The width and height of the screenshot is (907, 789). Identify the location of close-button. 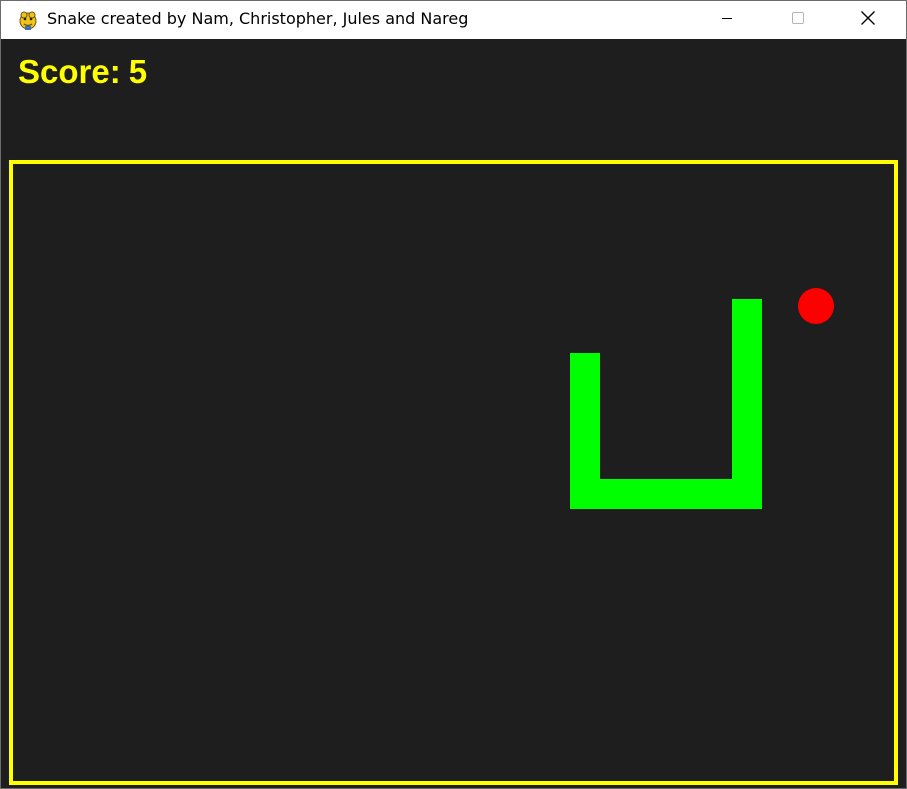
(868, 18).